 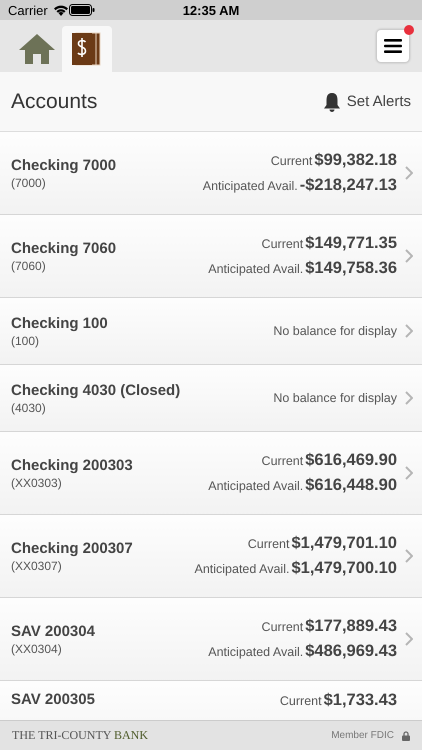 What do you see at coordinates (72, 465) in the screenshot?
I see `account-name: Checking 200303` at bounding box center [72, 465].